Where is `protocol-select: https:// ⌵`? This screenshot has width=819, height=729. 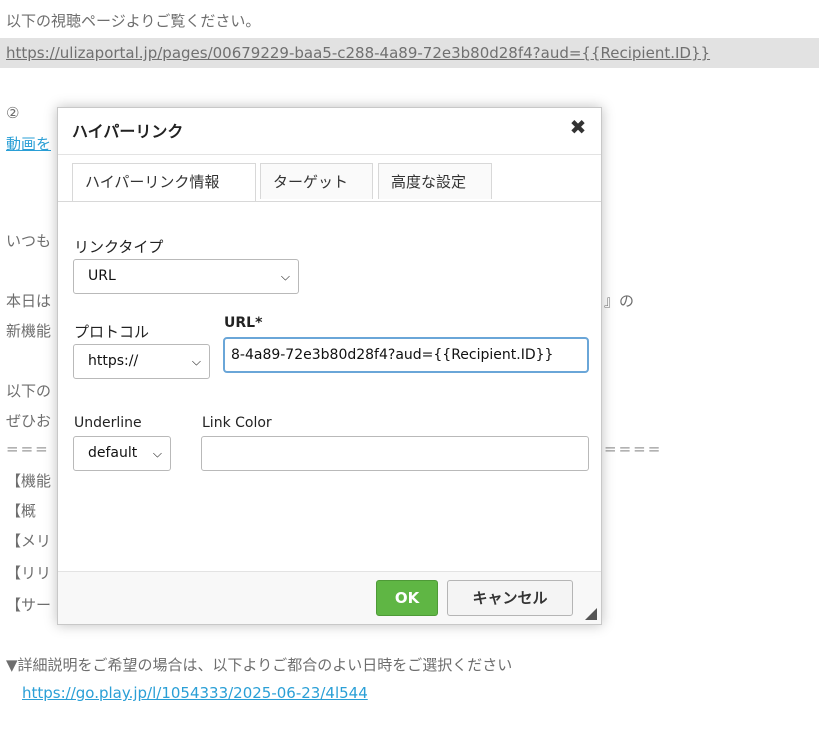
protocol-select: https:// ⌵ is located at coordinates (141, 361).